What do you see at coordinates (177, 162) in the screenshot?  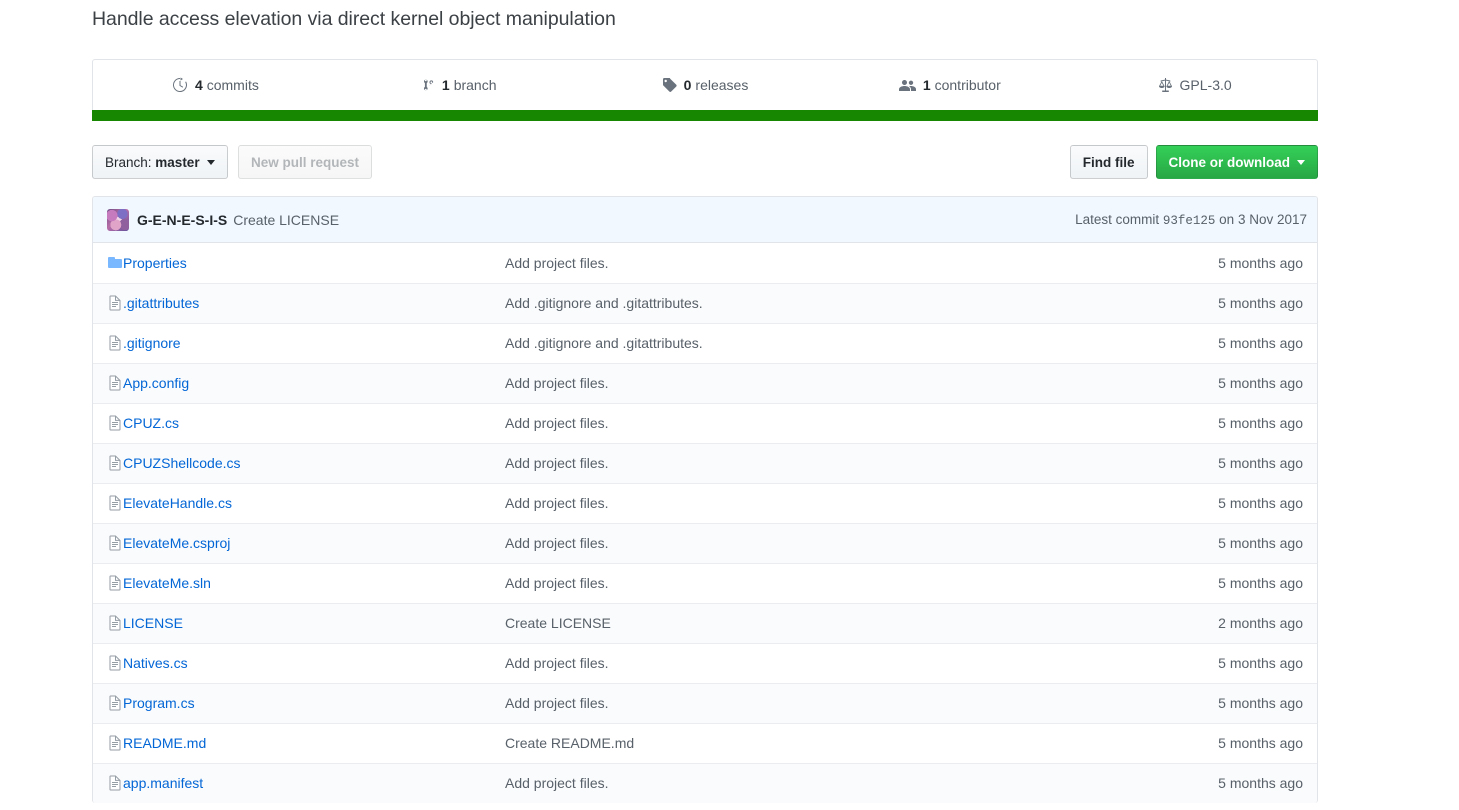 I see `branch-name-label: master` at bounding box center [177, 162].